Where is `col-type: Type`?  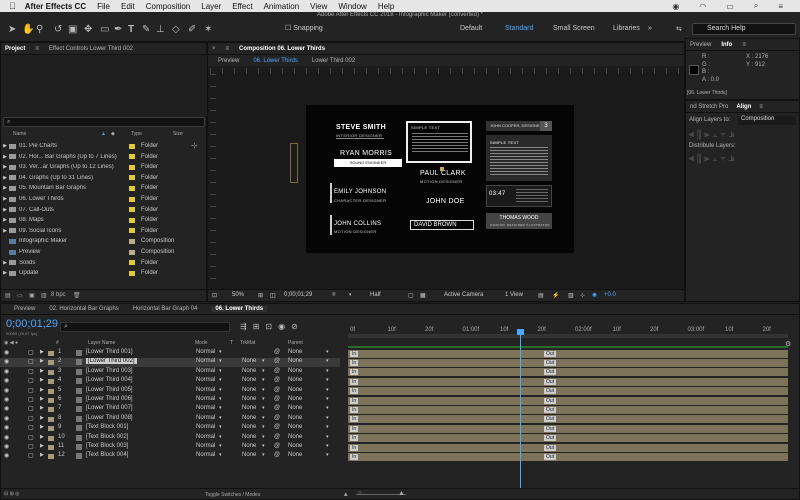
col-type: Type is located at coordinates (136, 134).